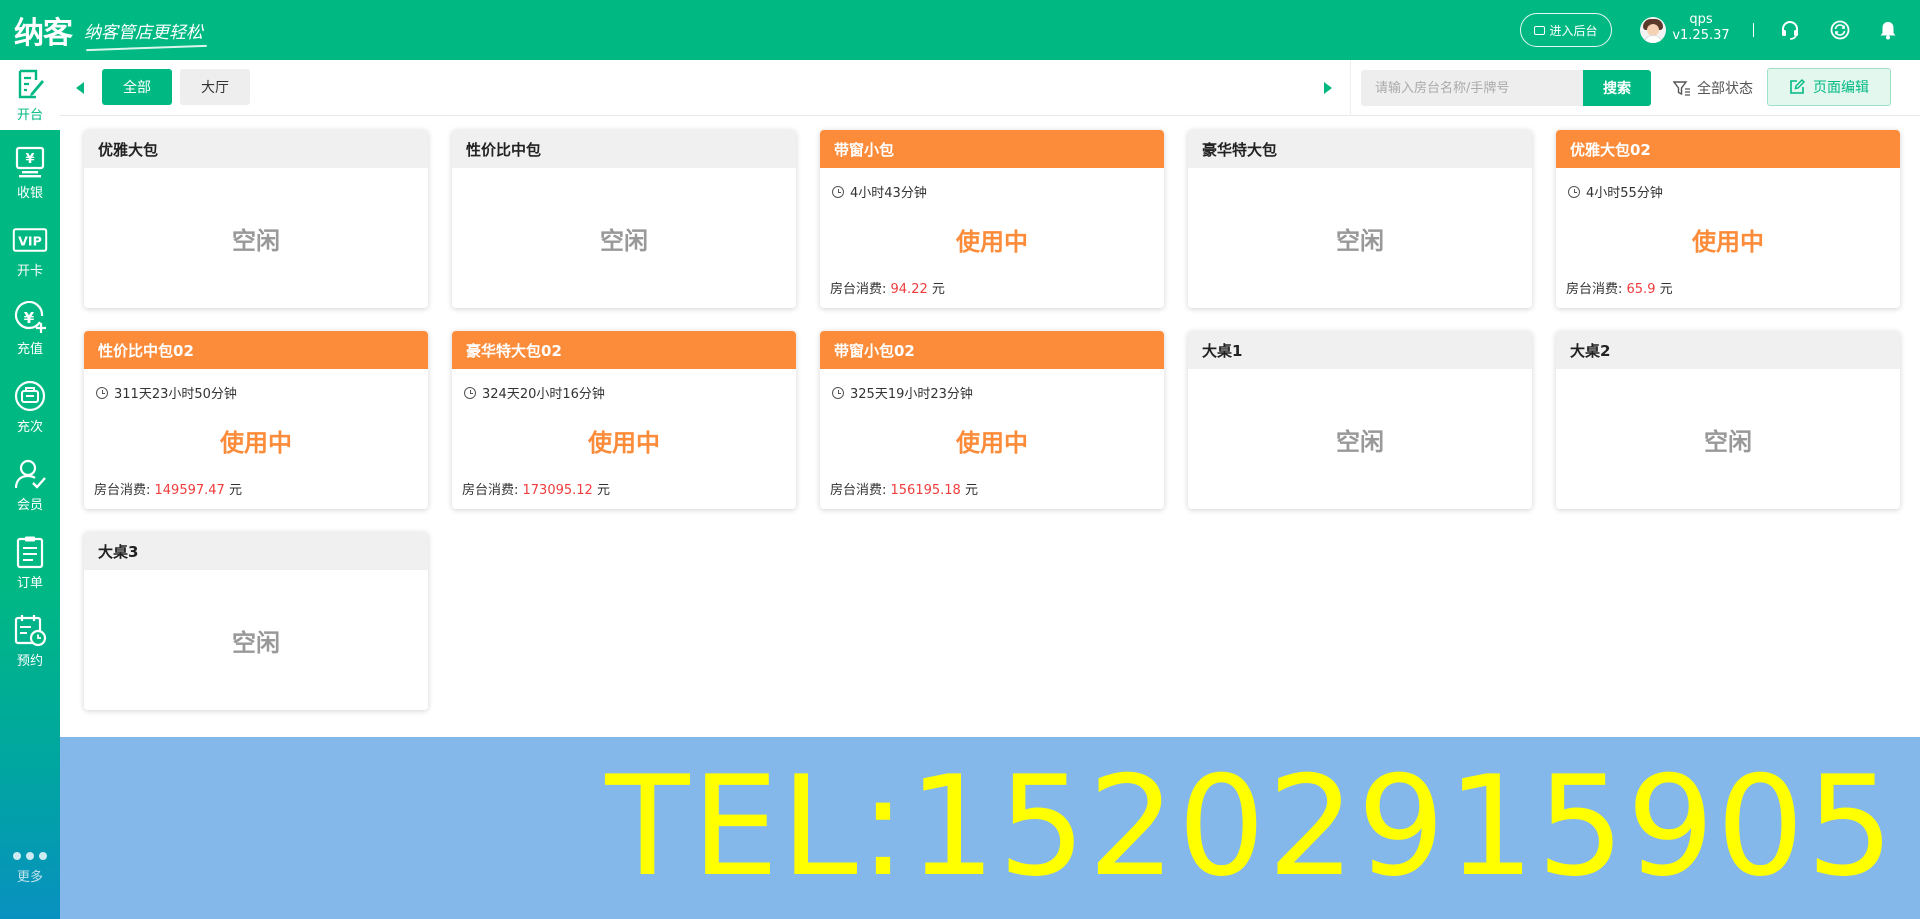 Image resolution: width=1920 pixels, height=919 pixels. I want to click on room-card: 性价比中包 空闲, so click(624, 219).